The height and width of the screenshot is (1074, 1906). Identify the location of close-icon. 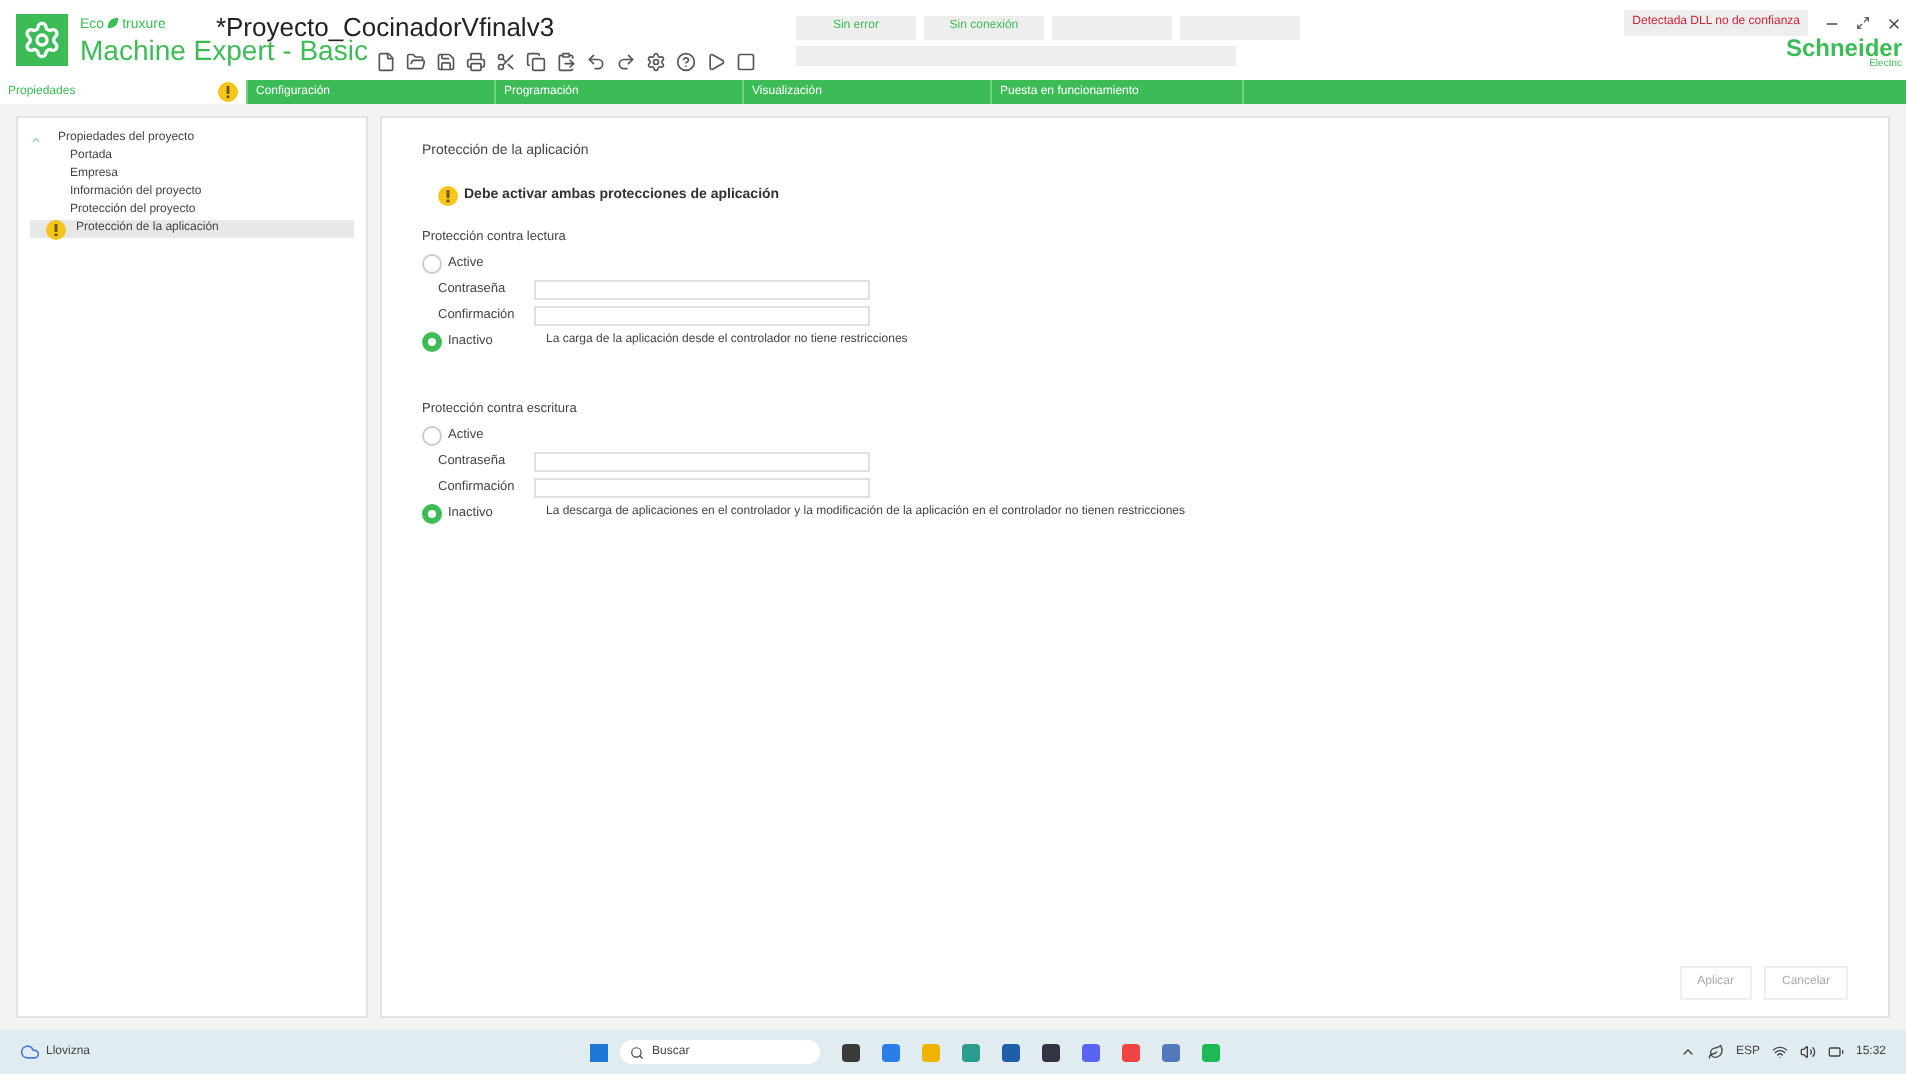
(1894, 23).